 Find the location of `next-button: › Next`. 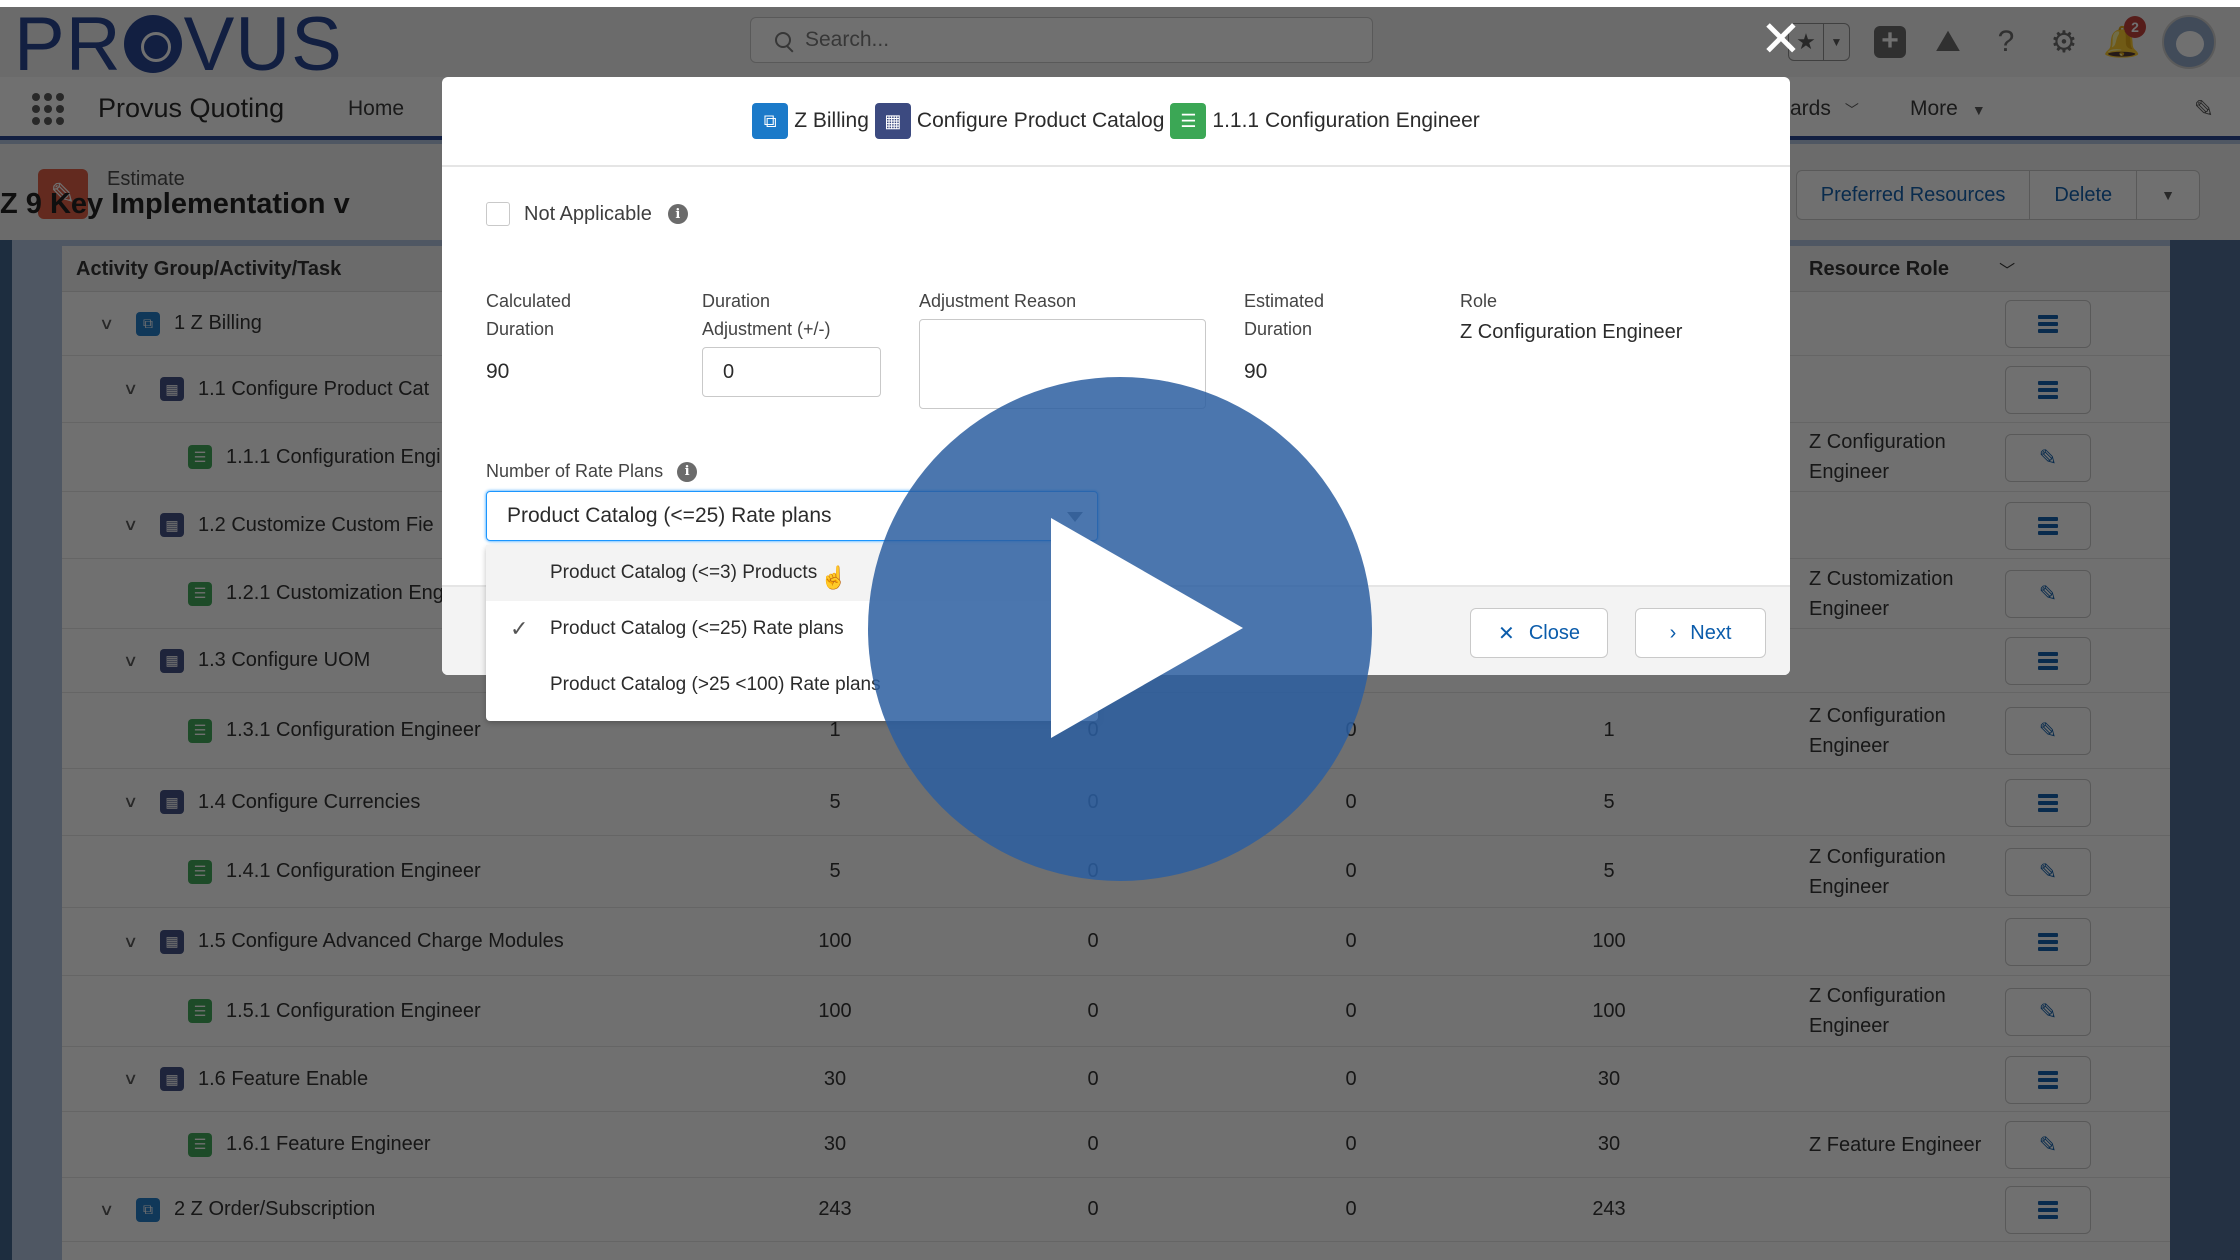

next-button: › Next is located at coordinates (1700, 633).